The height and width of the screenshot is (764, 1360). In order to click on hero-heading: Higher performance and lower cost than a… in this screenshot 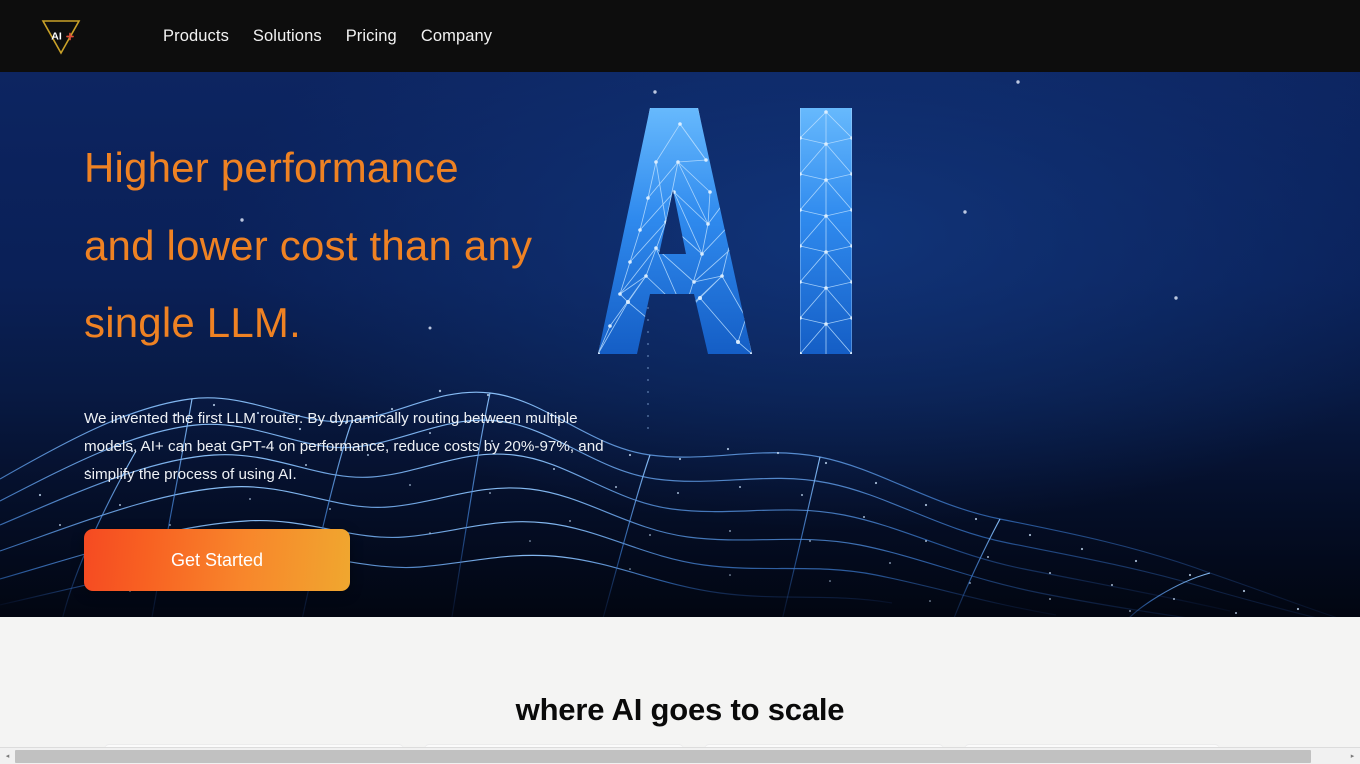, I will do `click(354, 245)`.